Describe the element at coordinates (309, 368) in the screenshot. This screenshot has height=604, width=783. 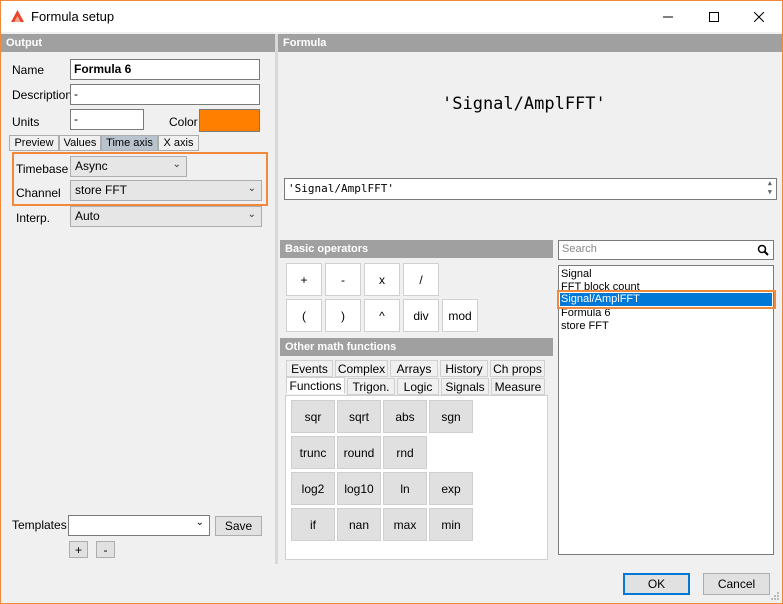
I see `tab-events: Events` at that location.